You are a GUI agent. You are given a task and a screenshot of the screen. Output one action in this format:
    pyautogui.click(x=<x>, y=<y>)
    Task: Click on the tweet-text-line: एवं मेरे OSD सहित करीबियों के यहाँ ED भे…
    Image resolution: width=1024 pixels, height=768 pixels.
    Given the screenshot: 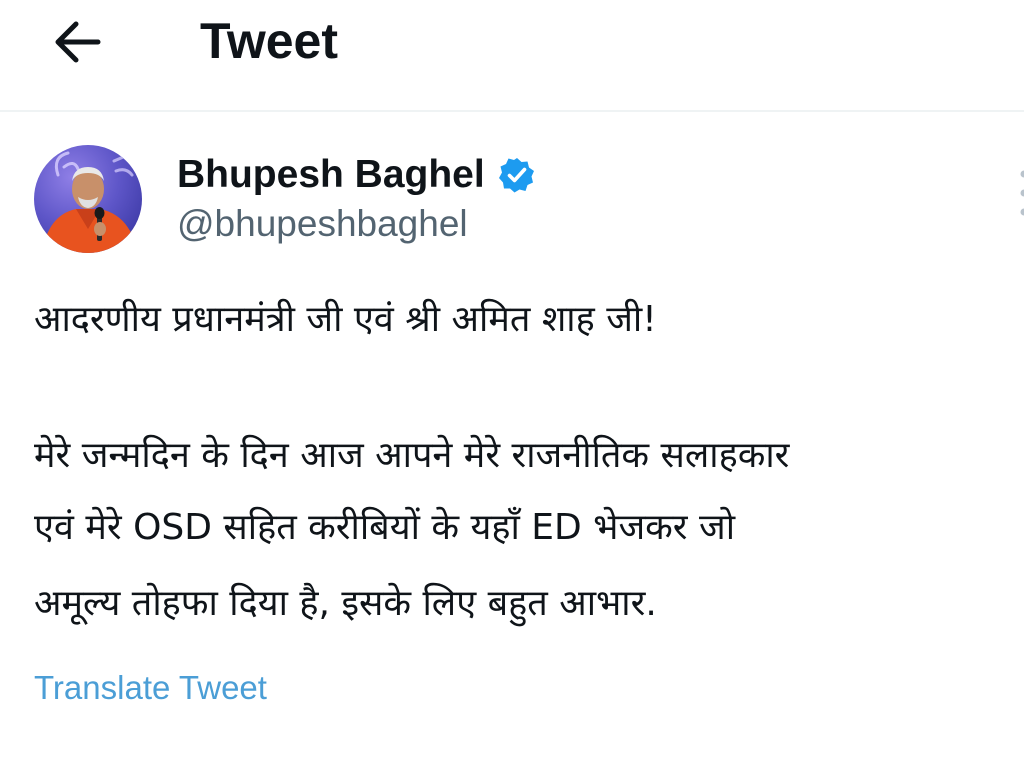 What is the action you would take?
    pyautogui.click(x=385, y=527)
    